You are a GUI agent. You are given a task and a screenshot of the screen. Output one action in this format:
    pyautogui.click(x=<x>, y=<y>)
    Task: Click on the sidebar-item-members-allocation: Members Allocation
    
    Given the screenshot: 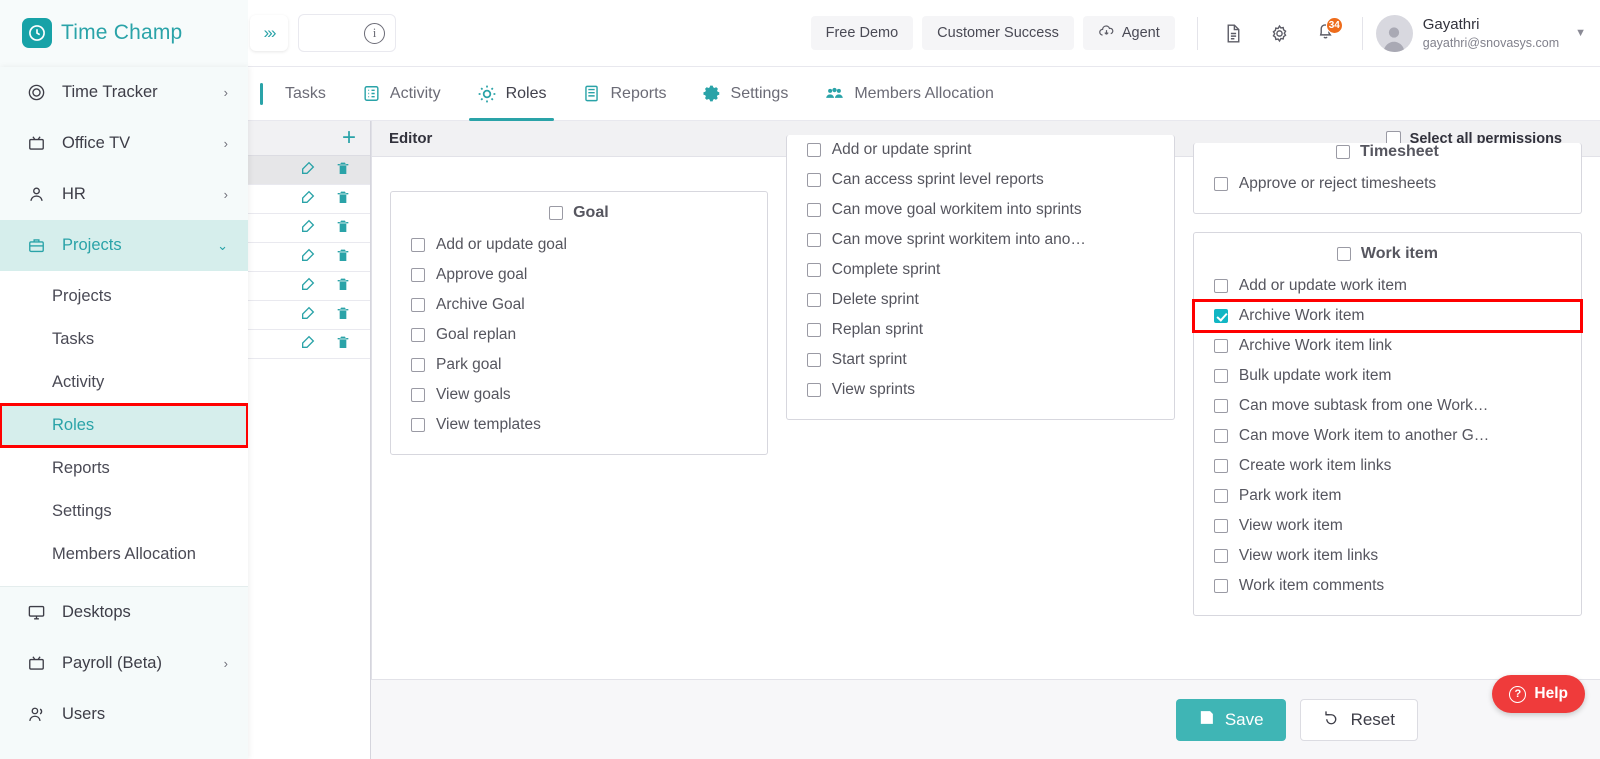 What is the action you would take?
    pyautogui.click(x=124, y=554)
    